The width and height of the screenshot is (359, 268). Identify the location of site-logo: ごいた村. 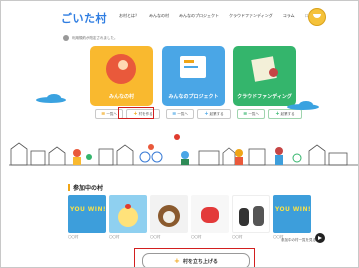
(84, 18).